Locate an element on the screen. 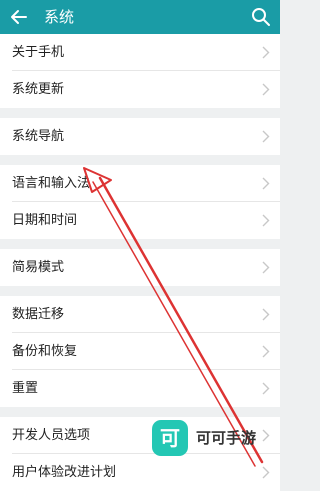  top-app-bar: 系统 is located at coordinates (140, 17).